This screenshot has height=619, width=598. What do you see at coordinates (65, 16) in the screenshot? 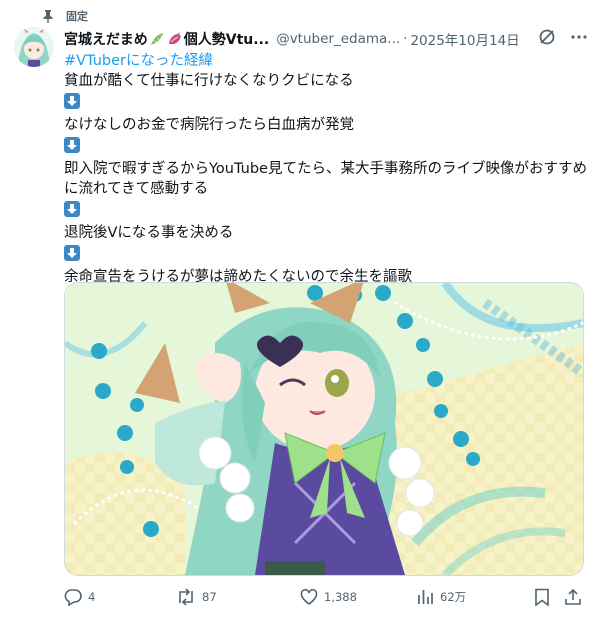
I see `pinned-row: 固定` at bounding box center [65, 16].